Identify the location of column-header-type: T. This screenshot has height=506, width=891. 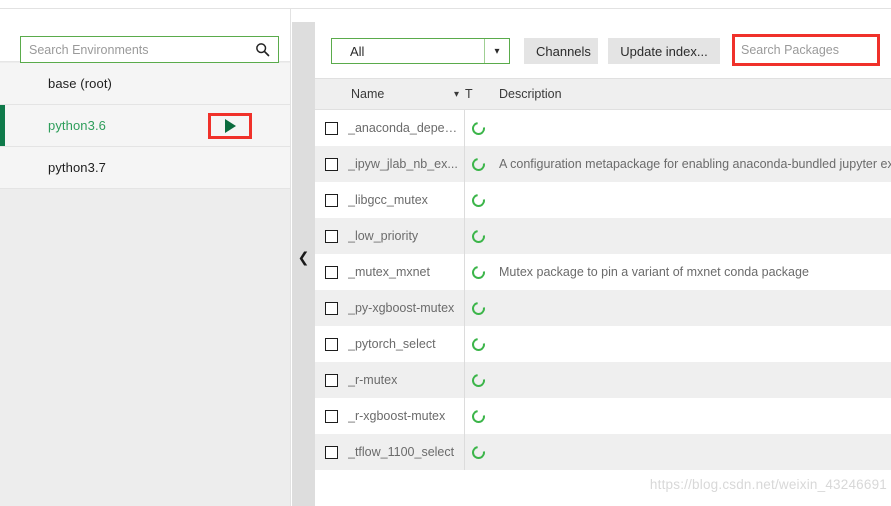
(478, 94).